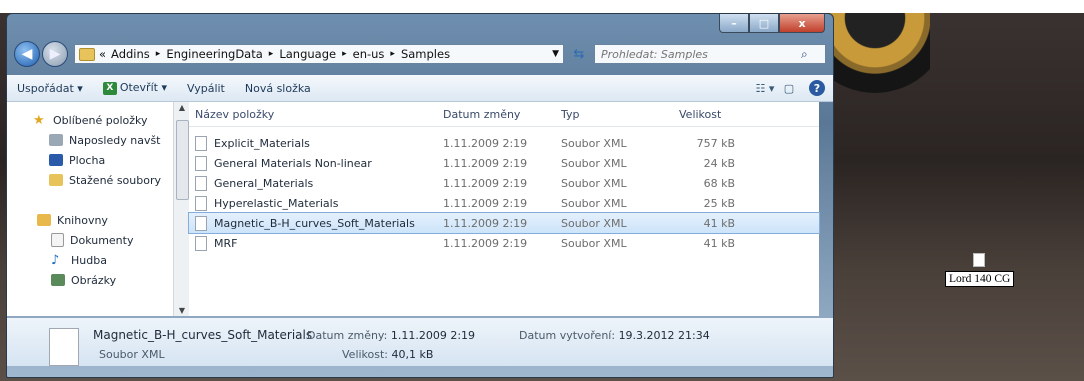 The width and height of the screenshot is (1084, 381). Describe the element at coordinates (719, 163) in the screenshot. I see `file-size: 24 kB` at that location.